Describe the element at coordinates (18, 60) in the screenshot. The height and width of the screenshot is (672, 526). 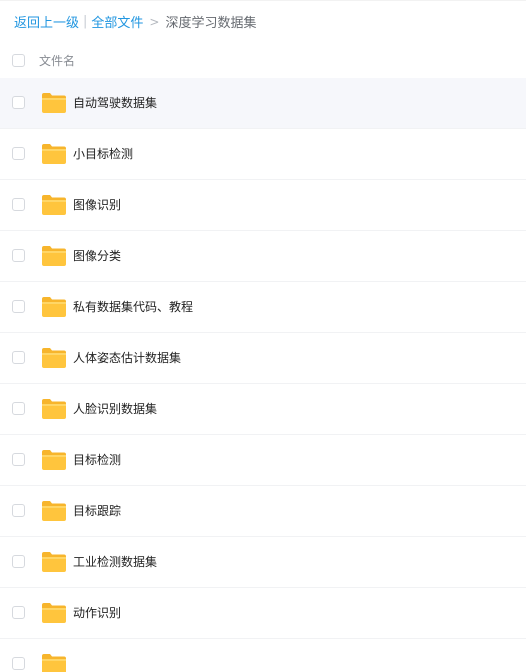
I see `select-all-checkbox` at that location.